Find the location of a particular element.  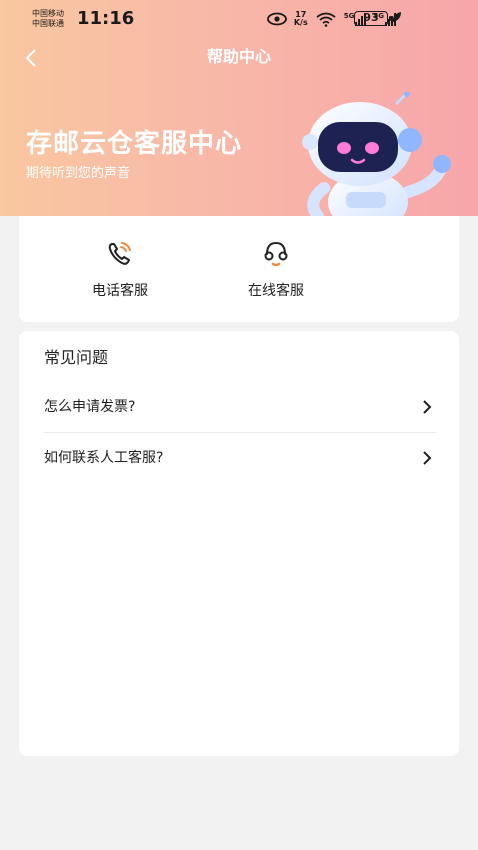

carrier-labels: 中国移动 中国联通 is located at coordinates (48, 19).